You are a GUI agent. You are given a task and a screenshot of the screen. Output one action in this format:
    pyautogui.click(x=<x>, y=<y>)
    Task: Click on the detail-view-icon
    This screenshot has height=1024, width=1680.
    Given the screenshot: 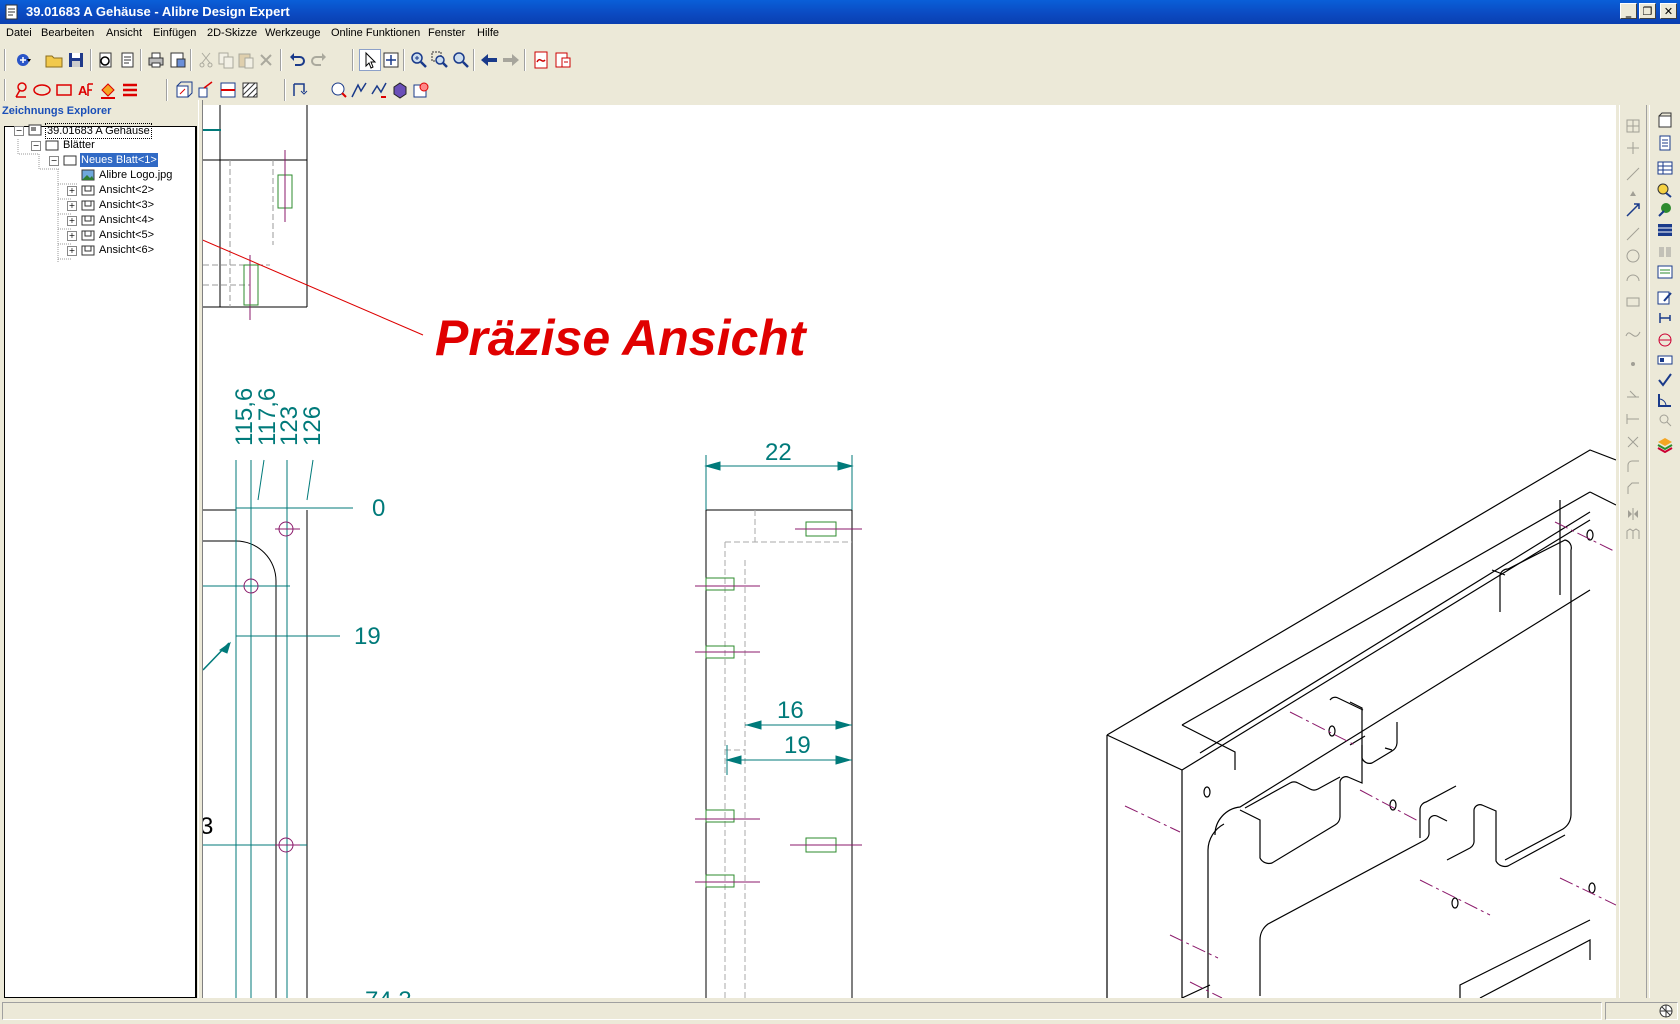 What is the action you would take?
    pyautogui.click(x=339, y=90)
    